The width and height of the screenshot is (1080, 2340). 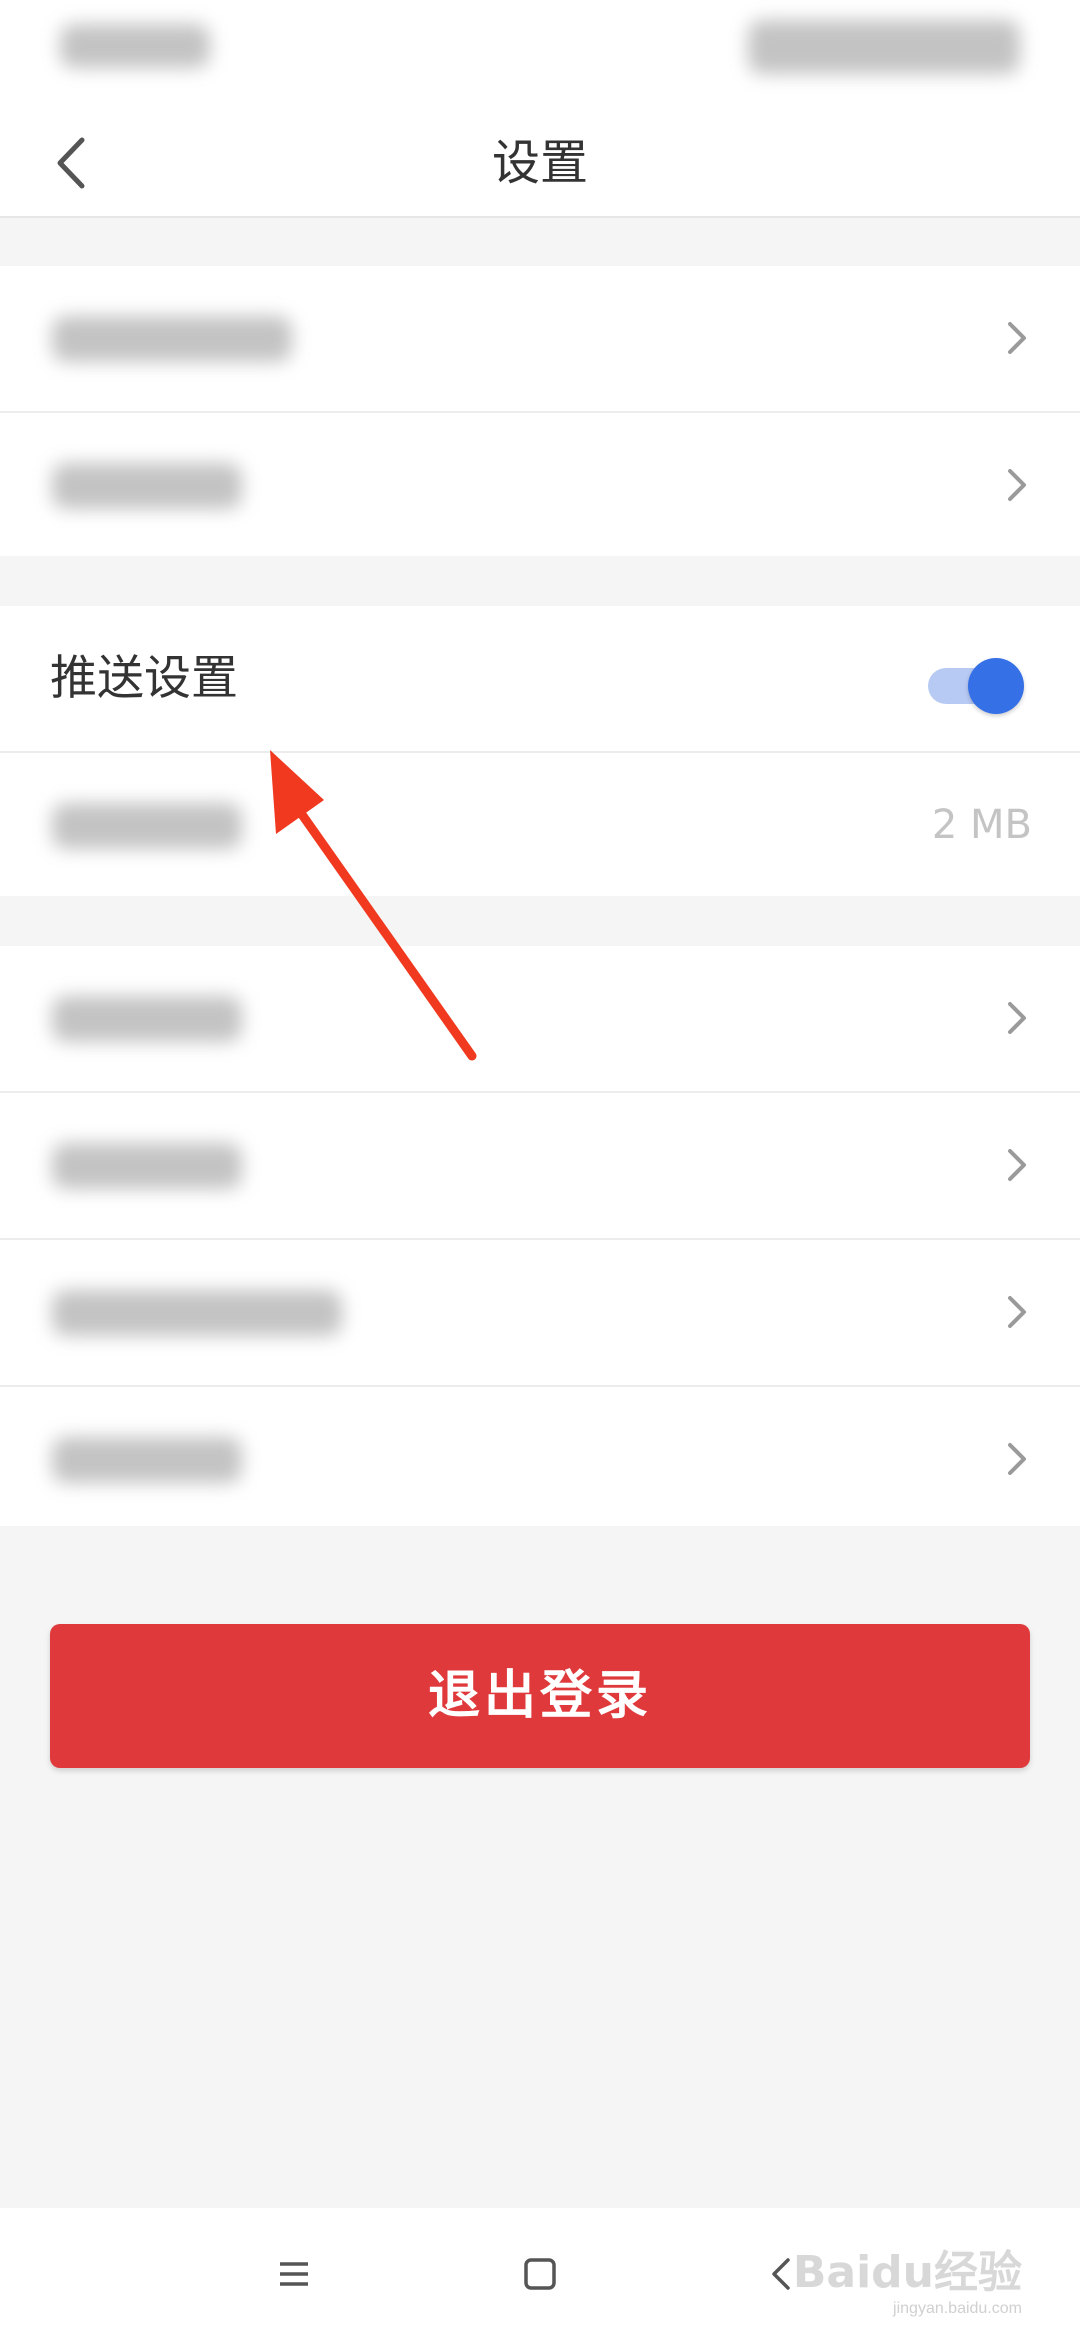 I want to click on page-title: 设置, so click(x=539, y=163).